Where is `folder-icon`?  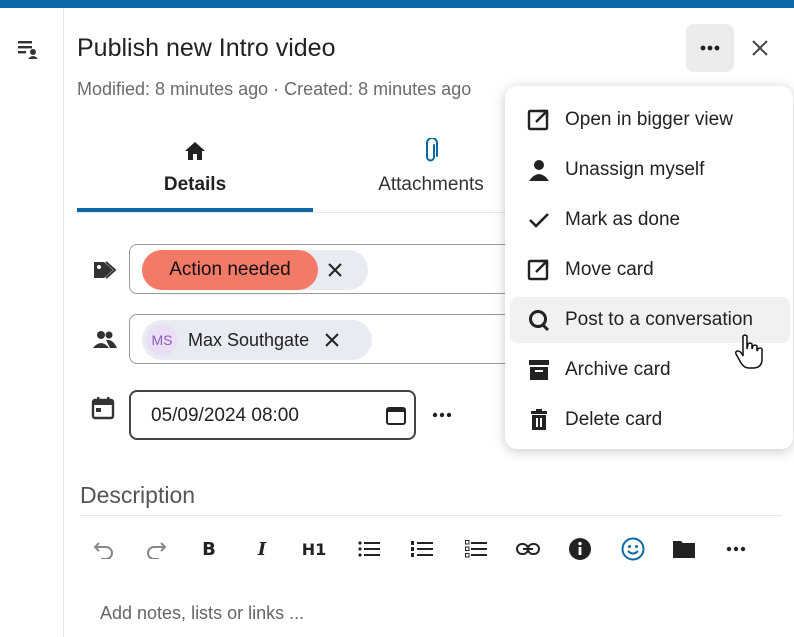
folder-icon is located at coordinates (684, 549).